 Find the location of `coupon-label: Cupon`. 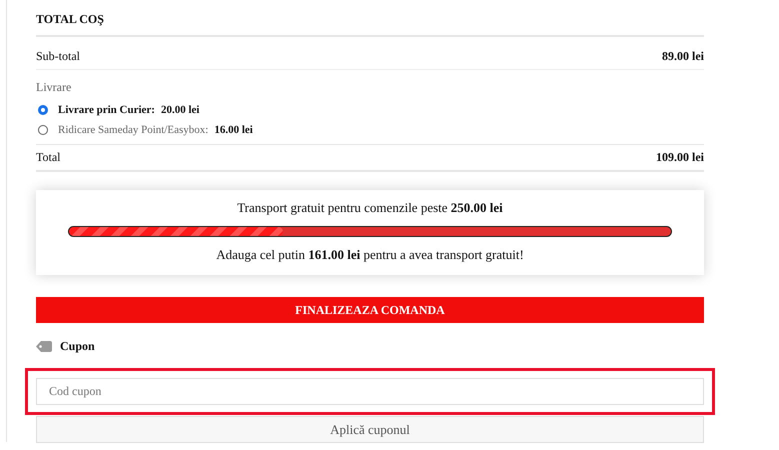

coupon-label: Cupon is located at coordinates (77, 346).